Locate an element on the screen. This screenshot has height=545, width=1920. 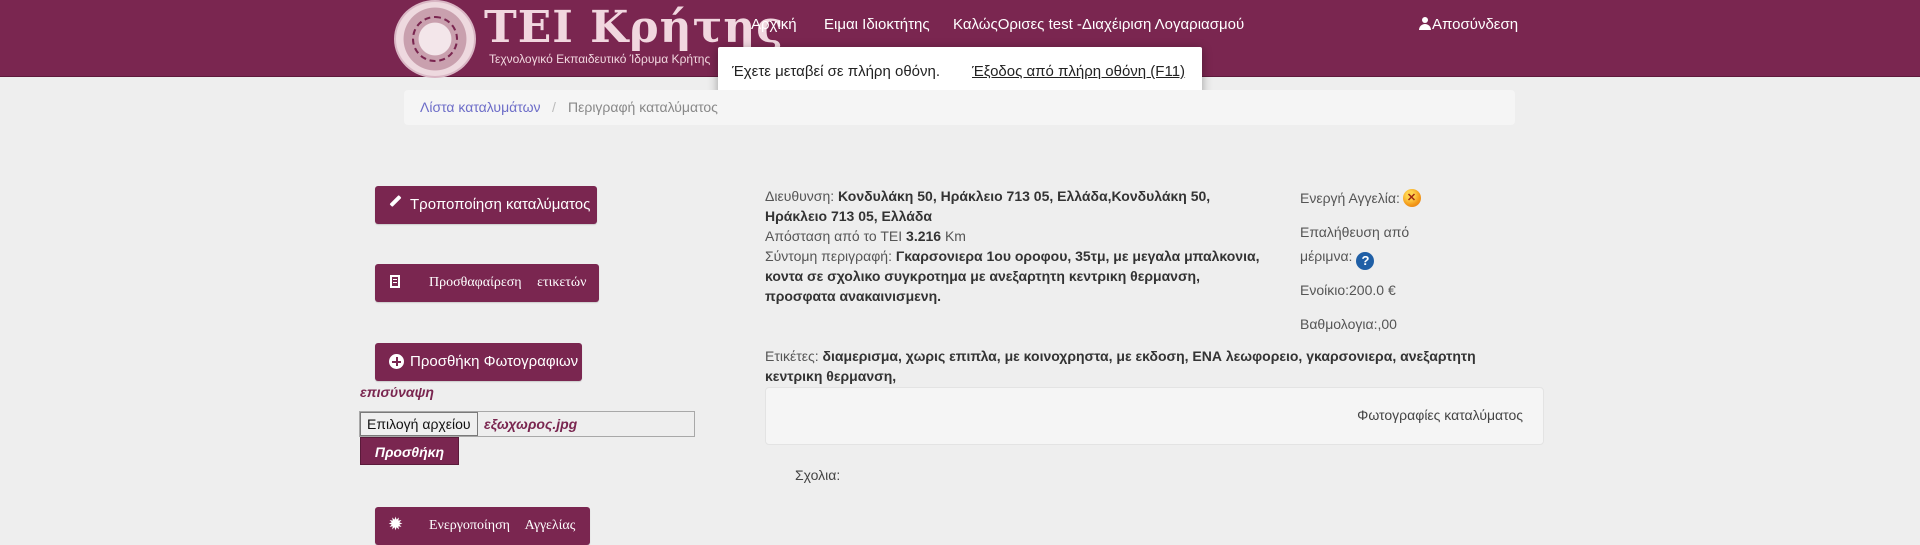
rent-value: Ενοίκιο:200.0 € is located at coordinates (1348, 290).